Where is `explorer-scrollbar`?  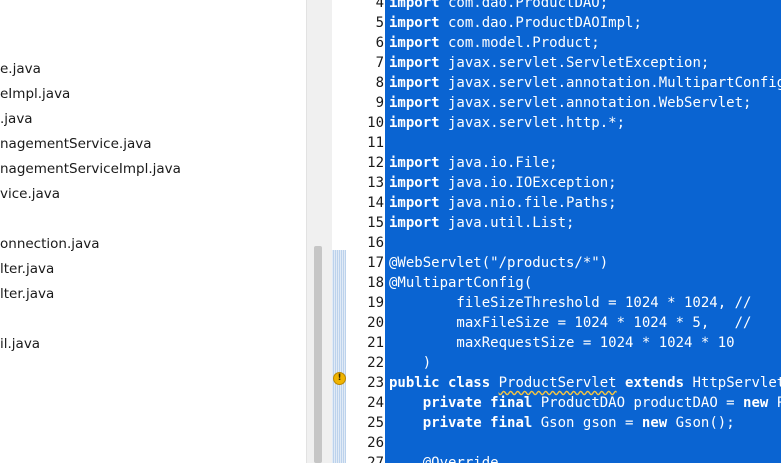
explorer-scrollbar is located at coordinates (319, 231).